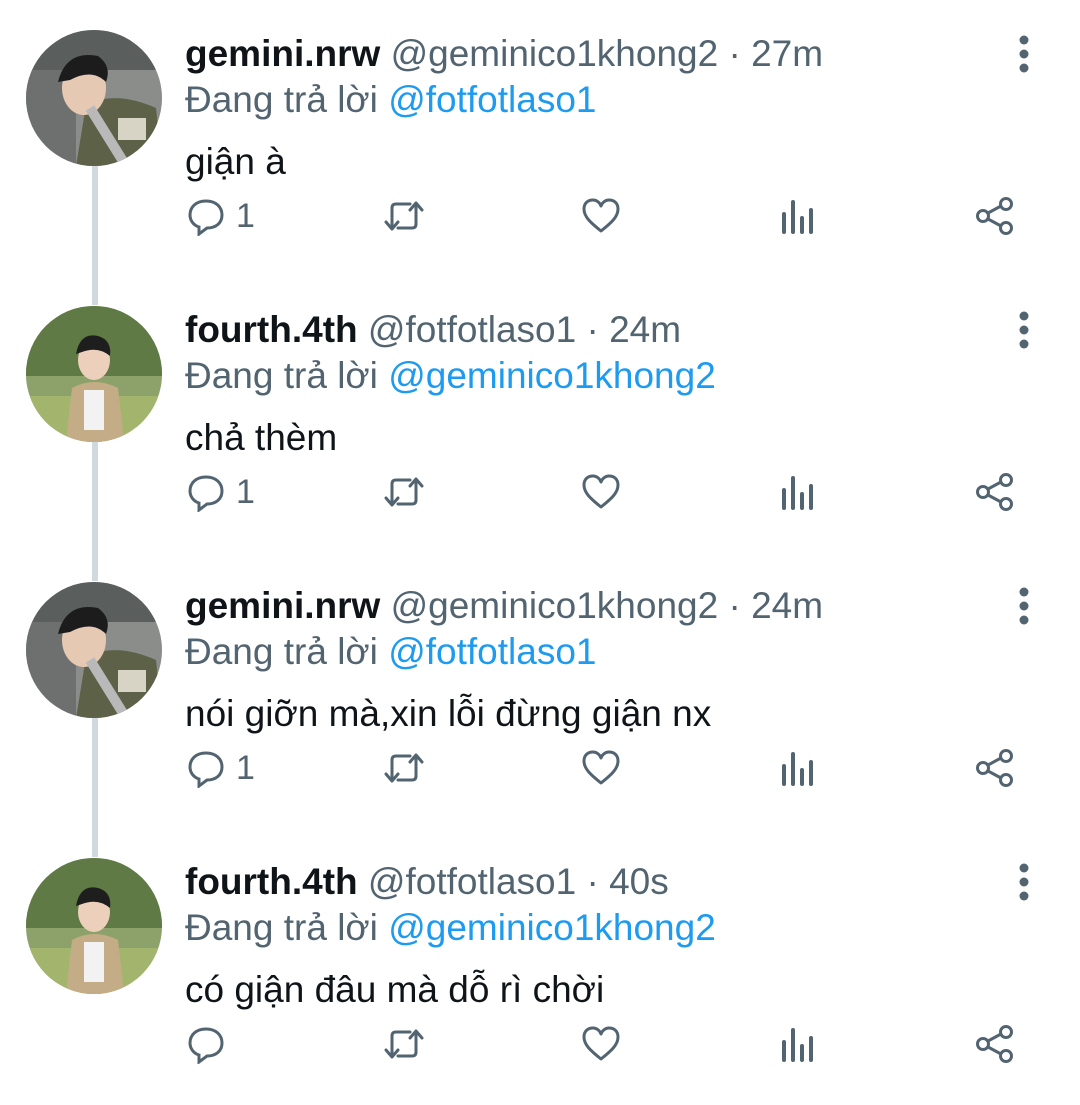  I want to click on tweet-header: fourth.4th @fotfotlaso1 · 24m, so click(433, 330).